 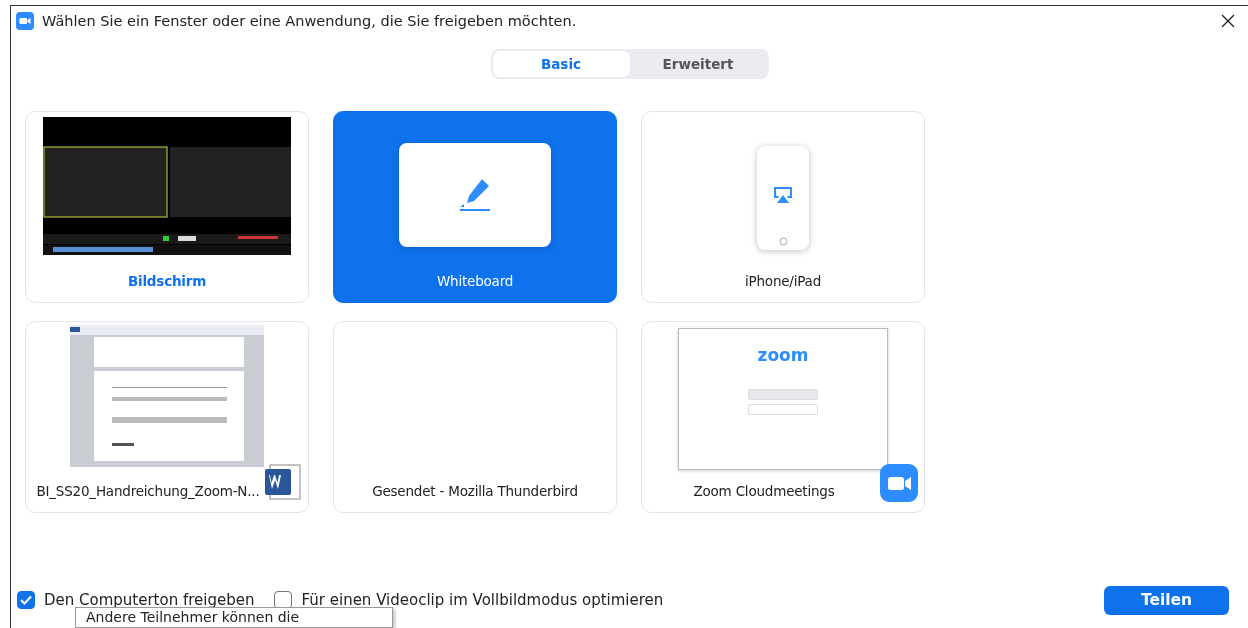 What do you see at coordinates (783, 417) in the screenshot?
I see `share-source-card: zoom Zoom Cloudmeetings` at bounding box center [783, 417].